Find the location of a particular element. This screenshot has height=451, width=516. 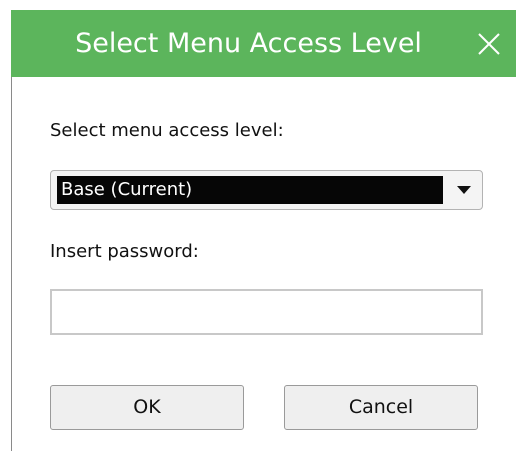

access-level-select: Base (Current) is located at coordinates (266, 190).